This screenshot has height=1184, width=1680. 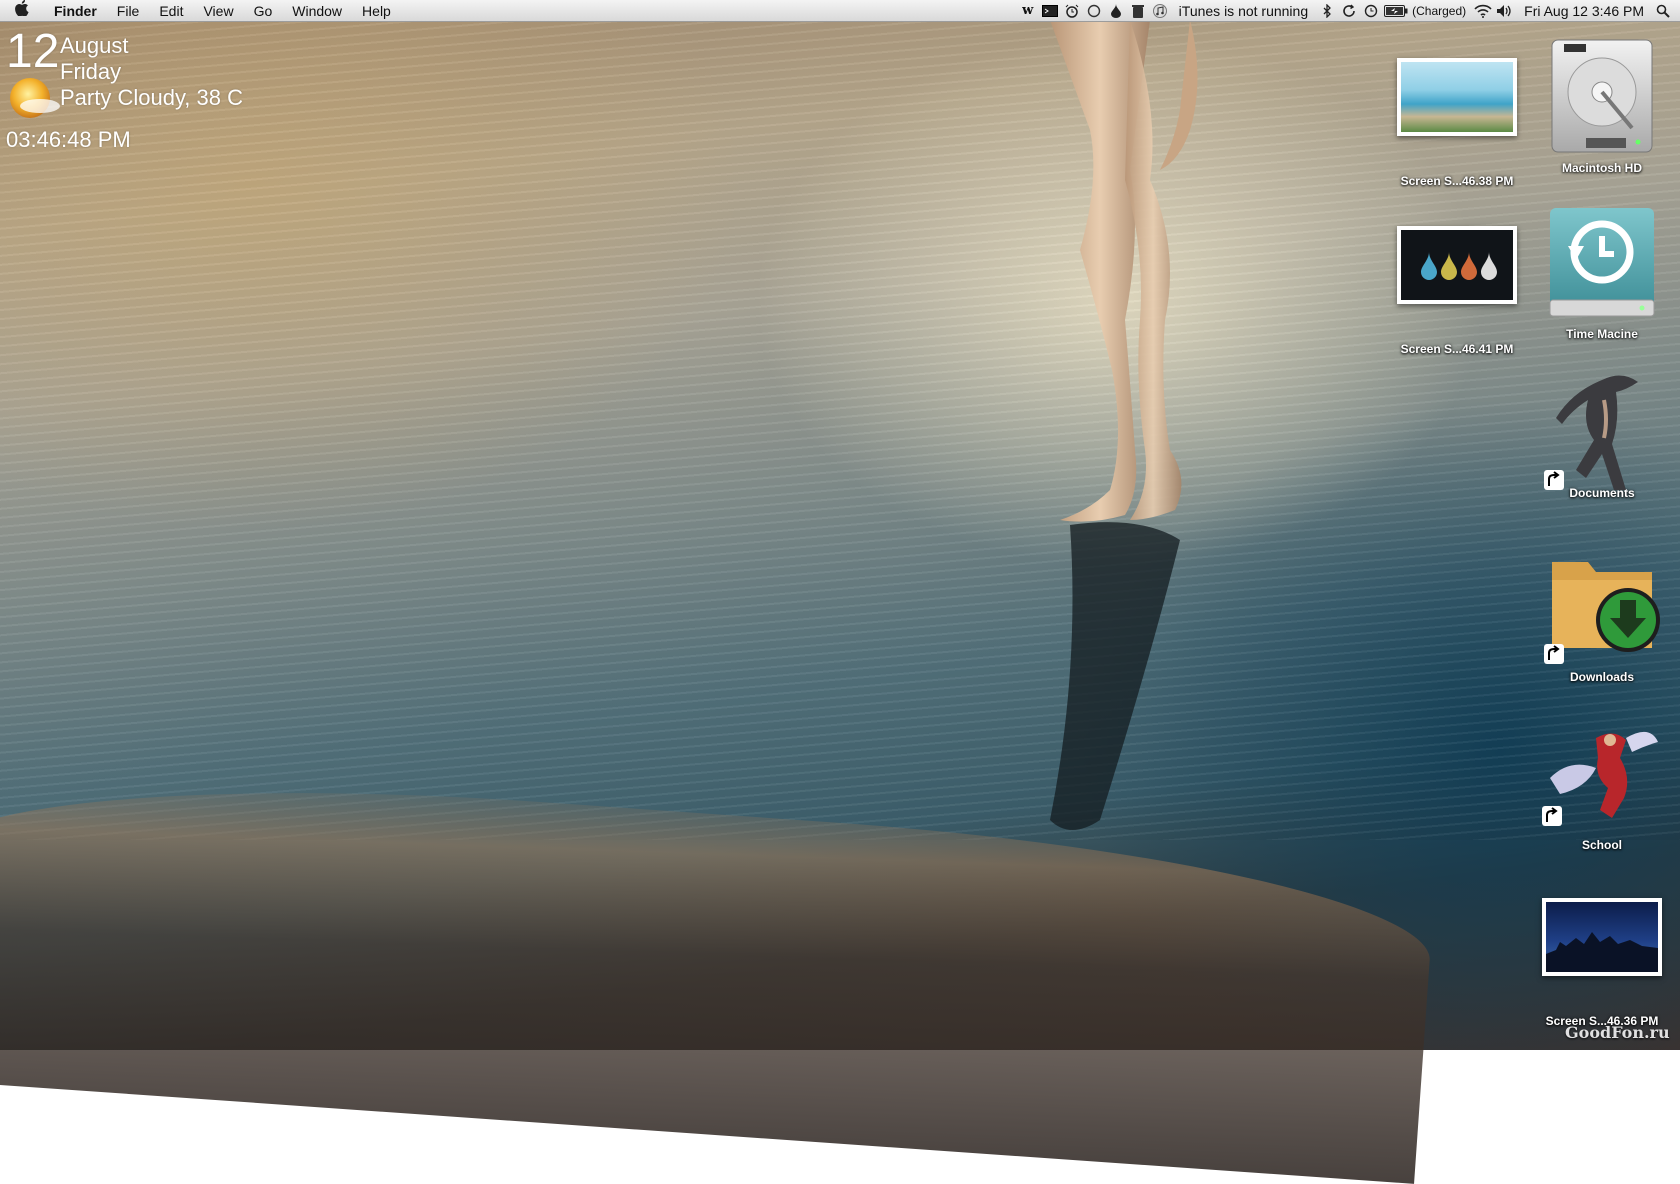 I want to click on wallpaper-legs-figure, so click(x=1124, y=425).